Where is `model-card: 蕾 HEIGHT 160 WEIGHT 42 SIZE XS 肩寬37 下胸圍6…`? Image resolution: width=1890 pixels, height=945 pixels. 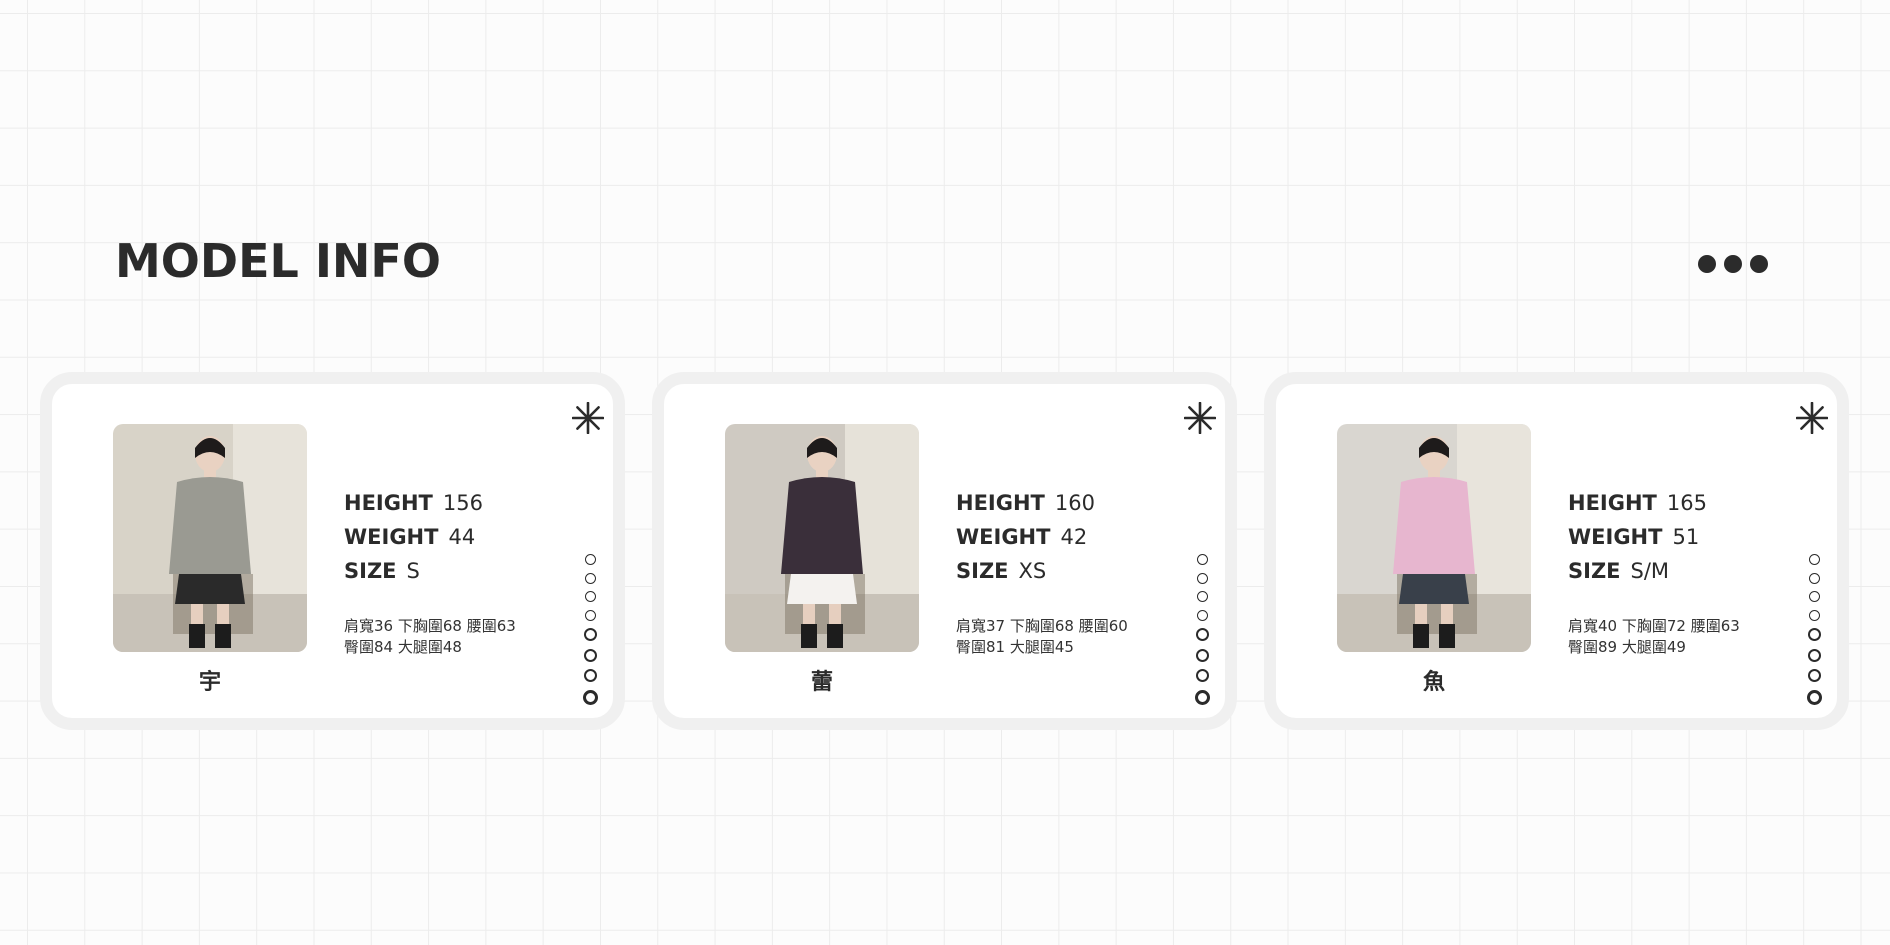 model-card: 蕾 HEIGHT 160 WEIGHT 42 SIZE XS 肩寬37 下胸圍6… is located at coordinates (944, 551).